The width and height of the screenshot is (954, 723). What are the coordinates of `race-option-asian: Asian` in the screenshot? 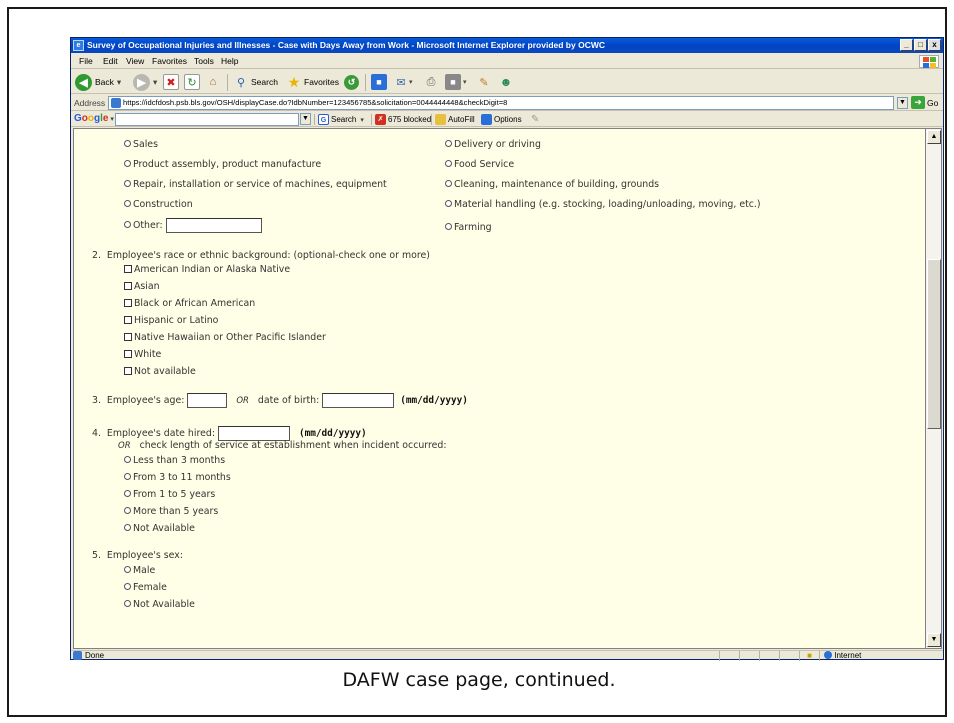 It's located at (142, 286).